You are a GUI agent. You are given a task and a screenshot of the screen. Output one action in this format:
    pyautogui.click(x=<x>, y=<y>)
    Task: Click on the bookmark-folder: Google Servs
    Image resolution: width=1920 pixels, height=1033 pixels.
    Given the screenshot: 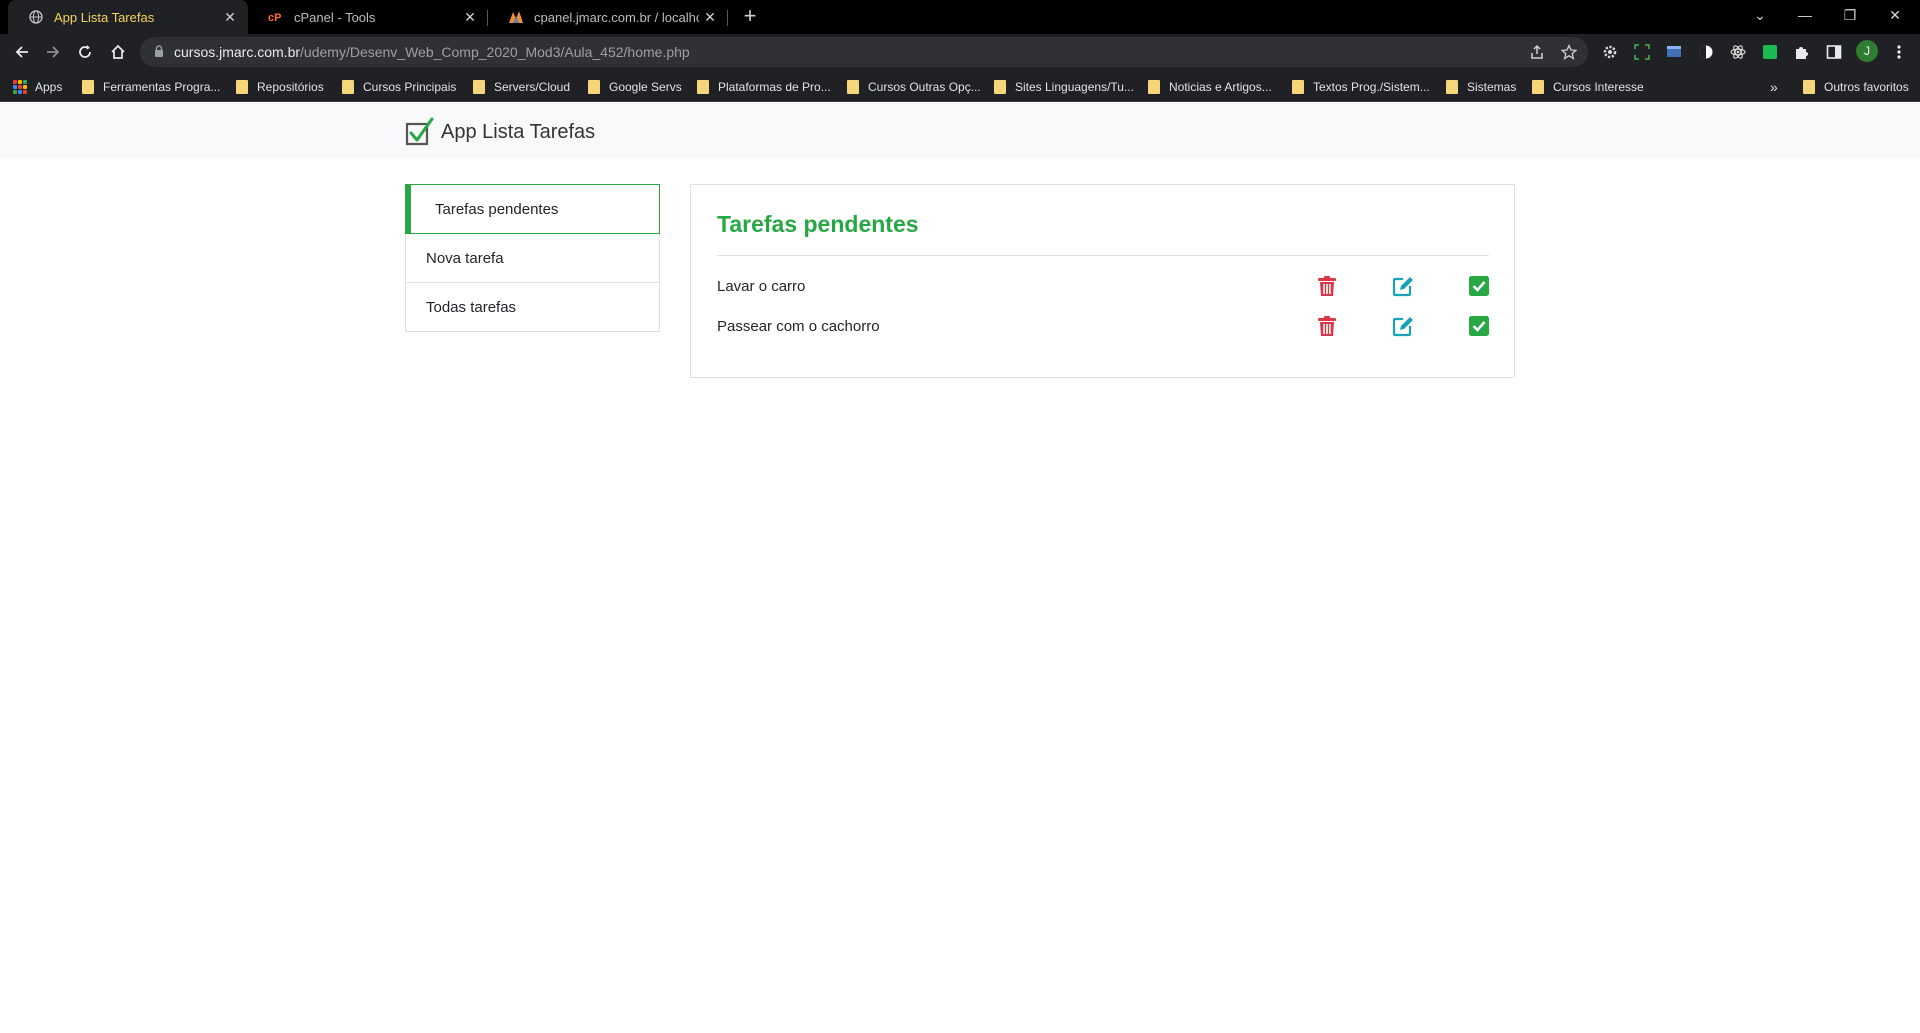 What is the action you would take?
    pyautogui.click(x=635, y=87)
    